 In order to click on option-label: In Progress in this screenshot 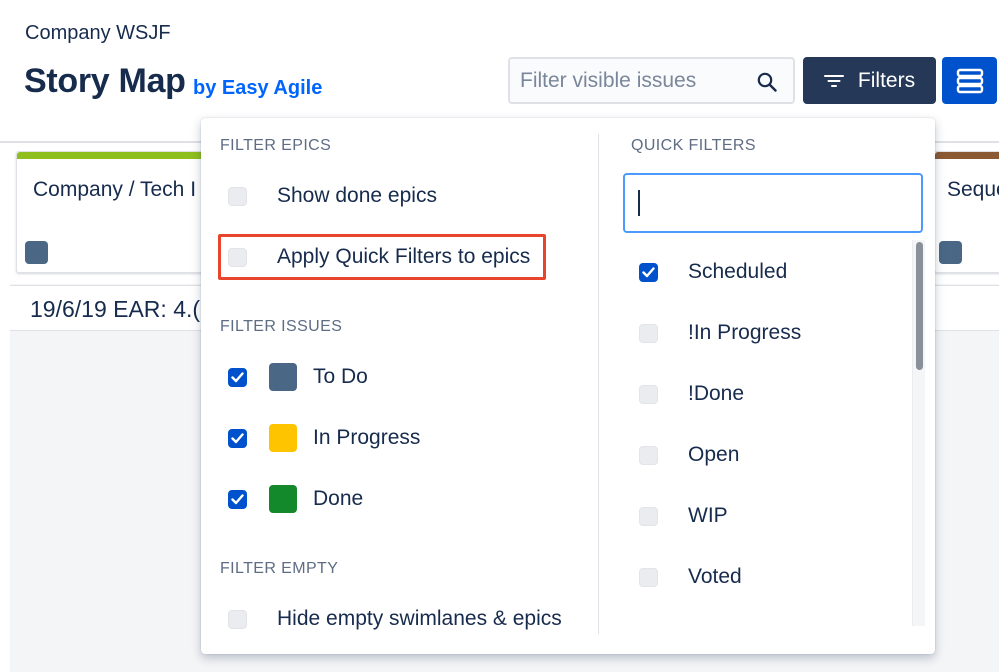, I will do `click(367, 437)`.